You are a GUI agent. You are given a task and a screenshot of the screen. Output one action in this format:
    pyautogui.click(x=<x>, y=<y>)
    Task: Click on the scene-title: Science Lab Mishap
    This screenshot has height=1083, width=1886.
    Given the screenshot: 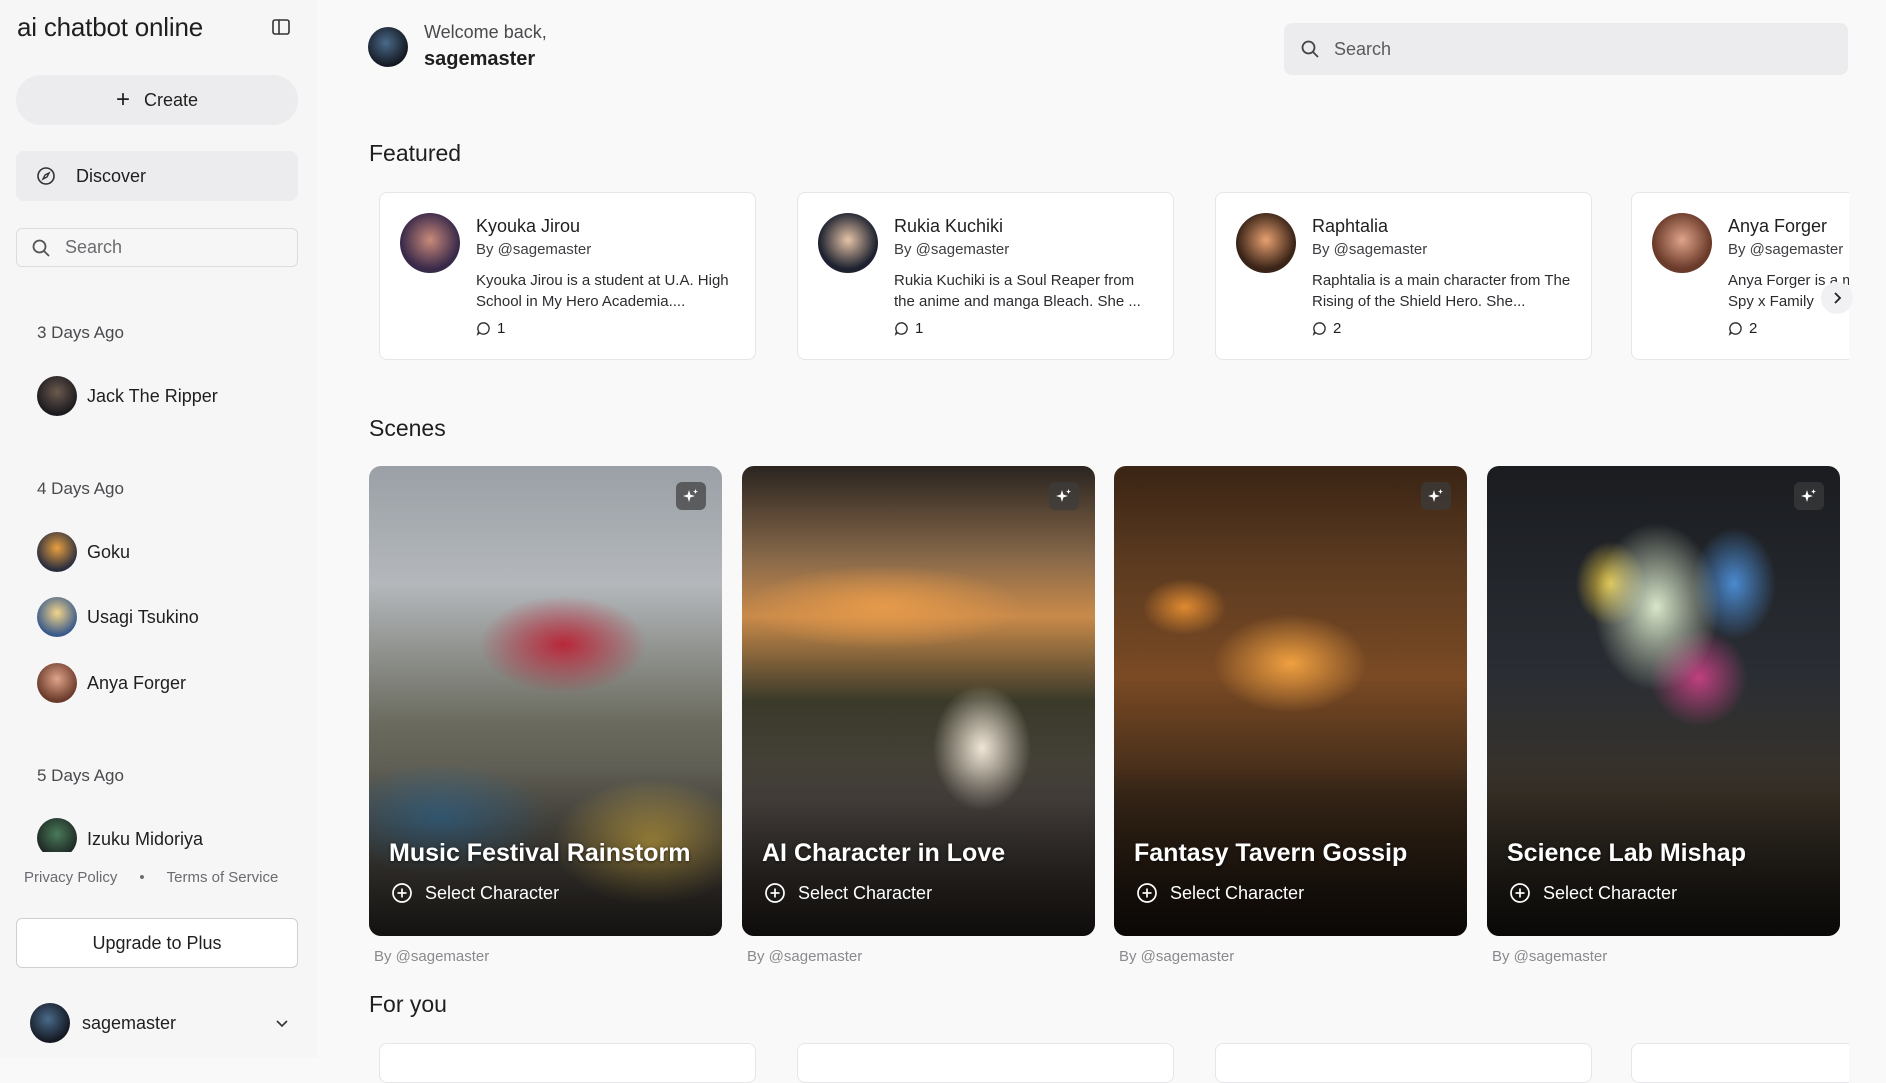 What is the action you would take?
    pyautogui.click(x=1626, y=853)
    